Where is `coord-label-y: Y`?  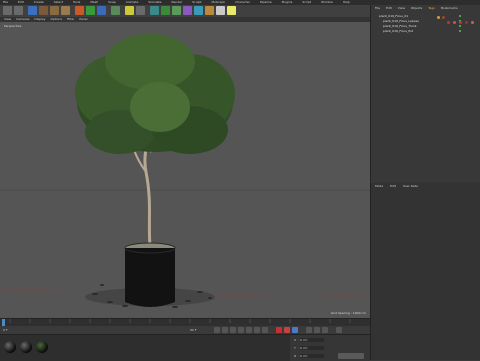
coord-label-y: Y is located at coordinates (295, 348).